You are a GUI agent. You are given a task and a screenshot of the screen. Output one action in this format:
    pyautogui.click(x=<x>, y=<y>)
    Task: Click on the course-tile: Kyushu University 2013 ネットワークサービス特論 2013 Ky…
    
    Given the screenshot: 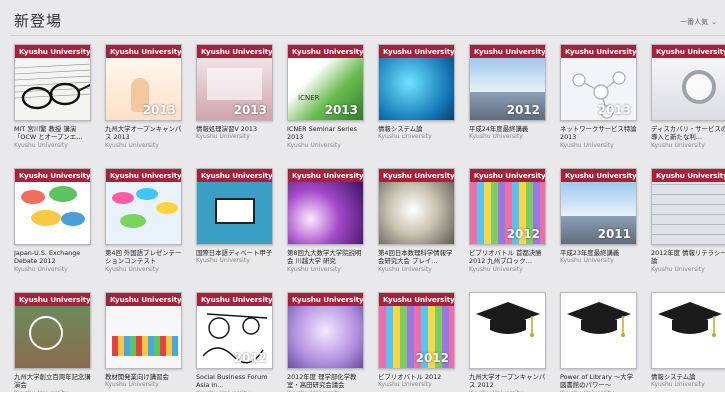 What is the action you would take?
    pyautogui.click(x=600, y=97)
    